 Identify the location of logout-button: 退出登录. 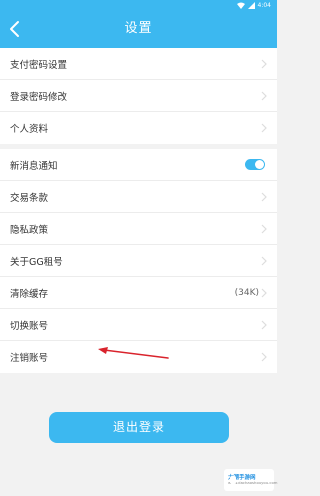
(139, 427).